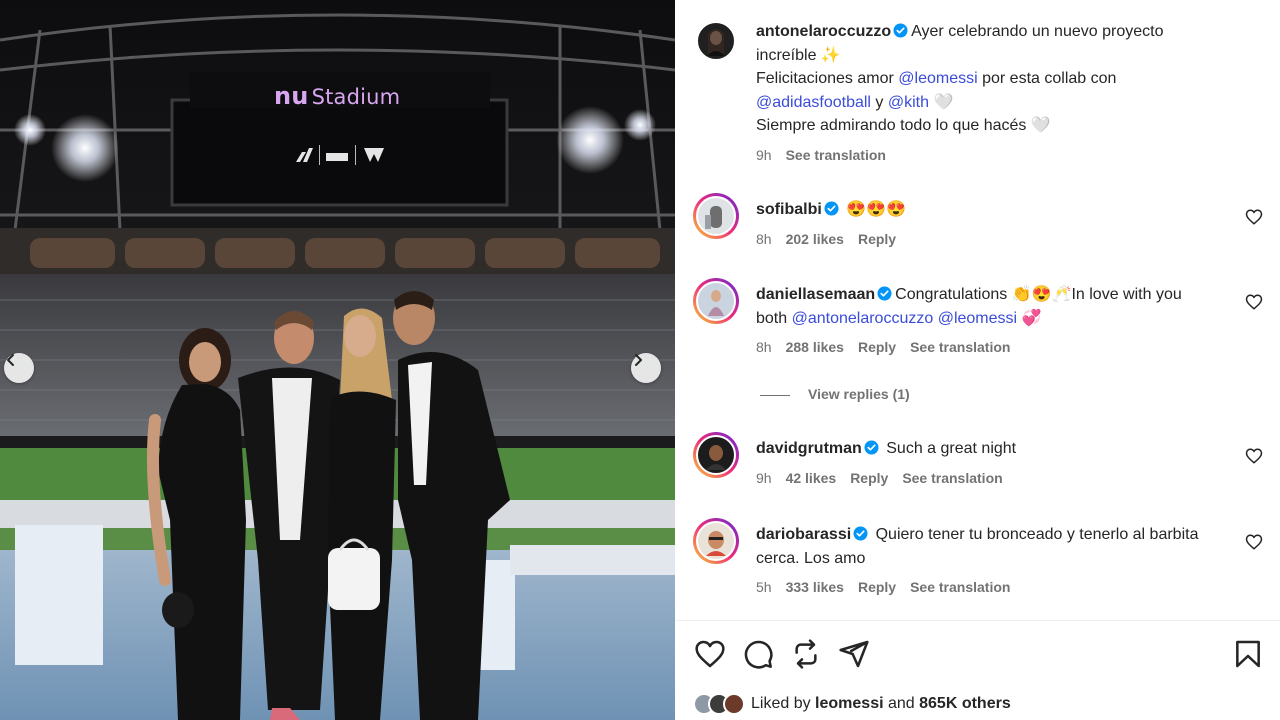  I want to click on mention-link: @kith, so click(908, 102).